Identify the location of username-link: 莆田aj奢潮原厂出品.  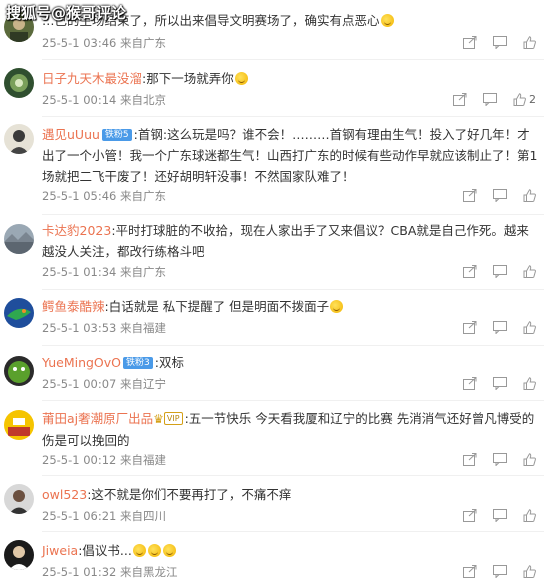
(97, 418).